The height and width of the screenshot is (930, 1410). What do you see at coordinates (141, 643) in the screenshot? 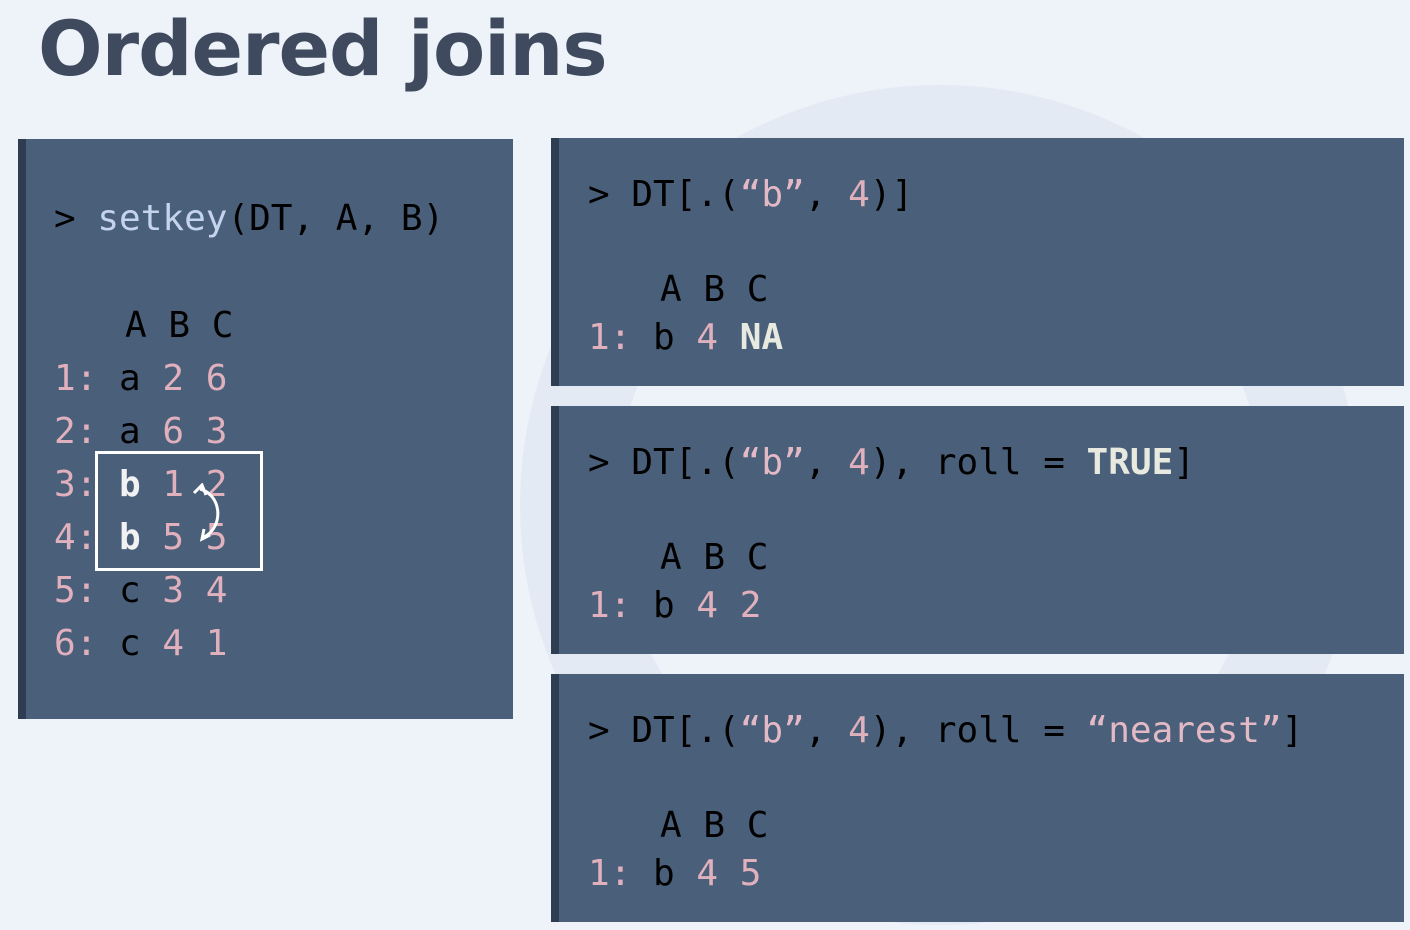
I see `table-row: 6: c 4 1` at bounding box center [141, 643].